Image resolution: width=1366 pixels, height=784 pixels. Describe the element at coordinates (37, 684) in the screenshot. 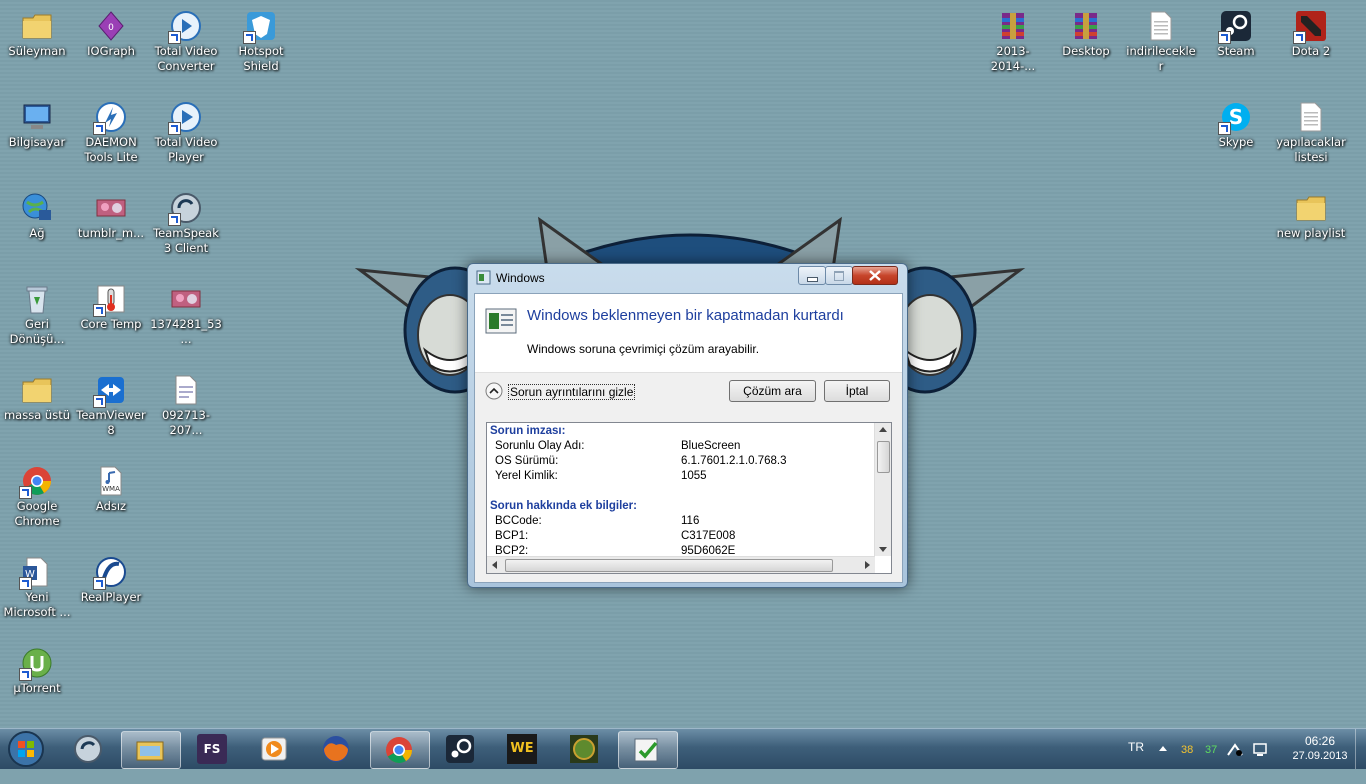

I see `desktop-icon-utorrent: µTorrent` at that location.